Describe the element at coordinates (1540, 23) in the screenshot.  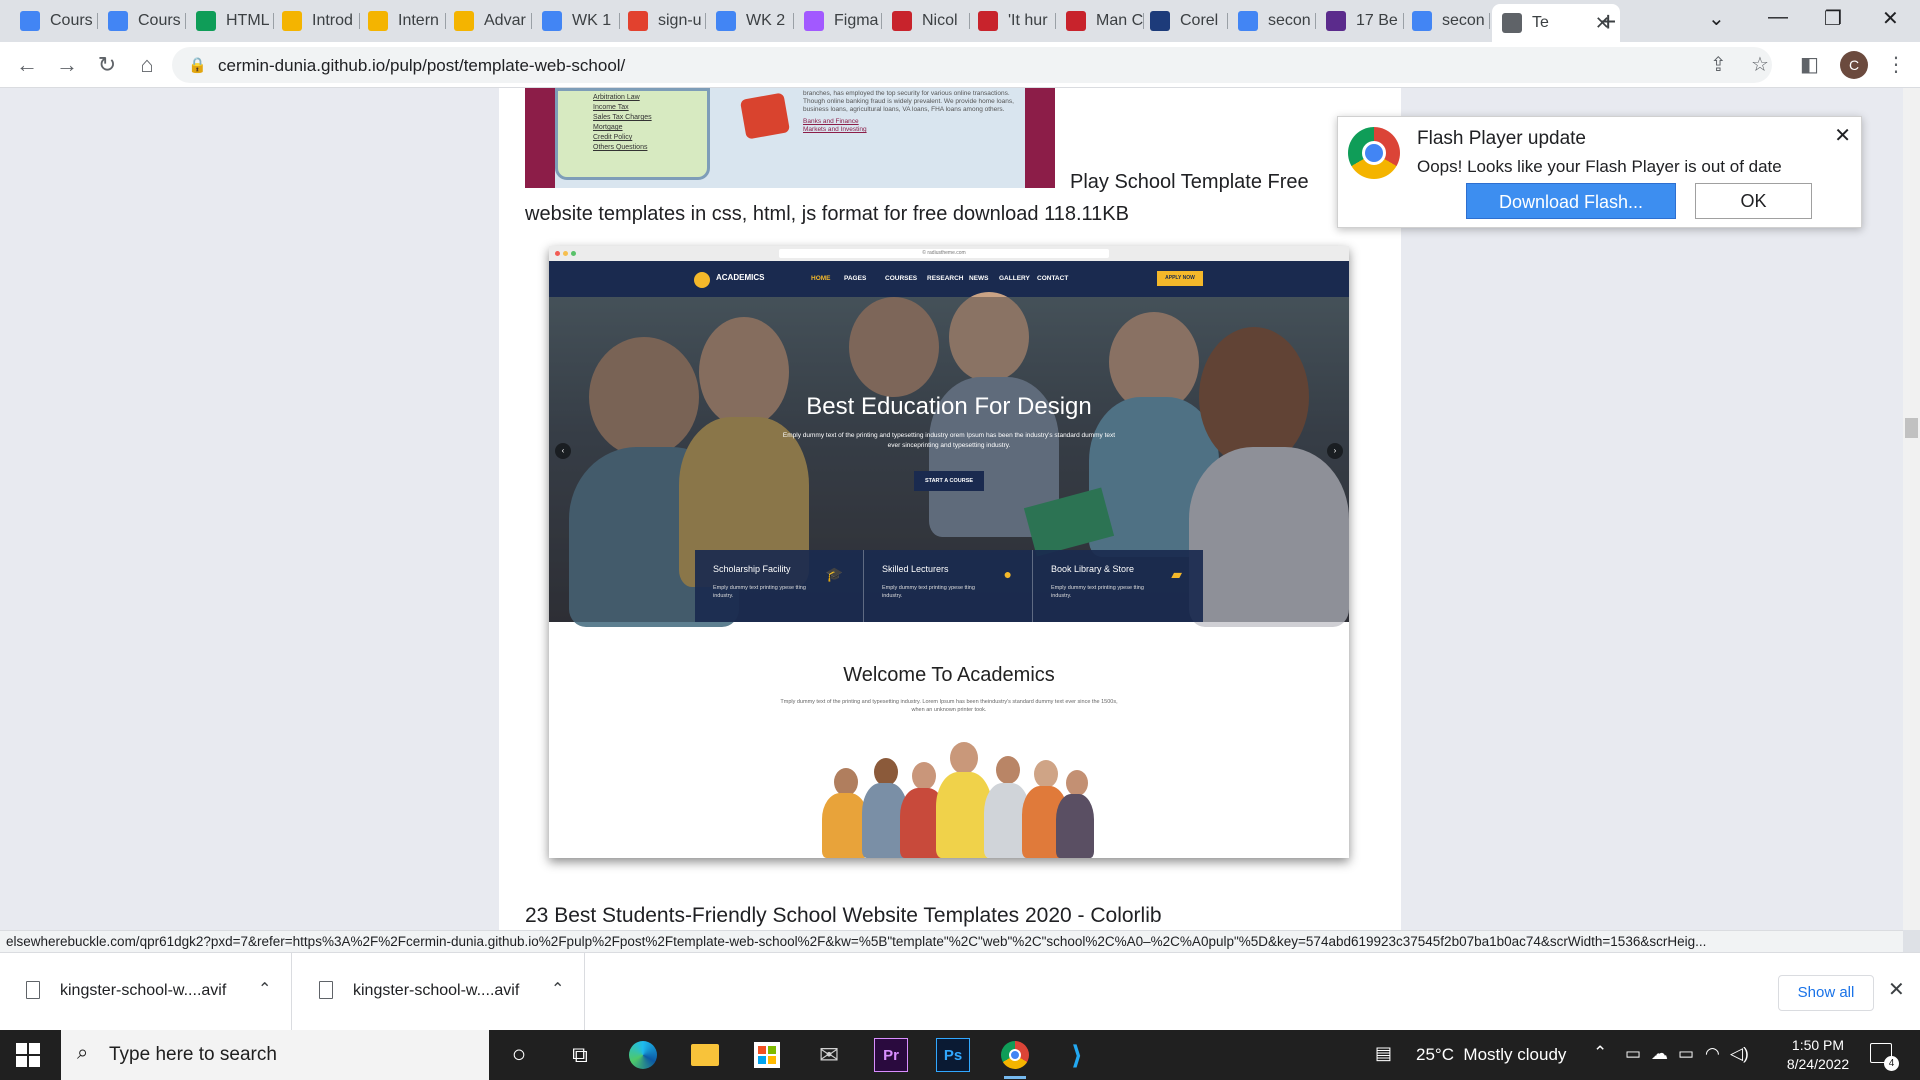
I see `tab-title: Te` at that location.